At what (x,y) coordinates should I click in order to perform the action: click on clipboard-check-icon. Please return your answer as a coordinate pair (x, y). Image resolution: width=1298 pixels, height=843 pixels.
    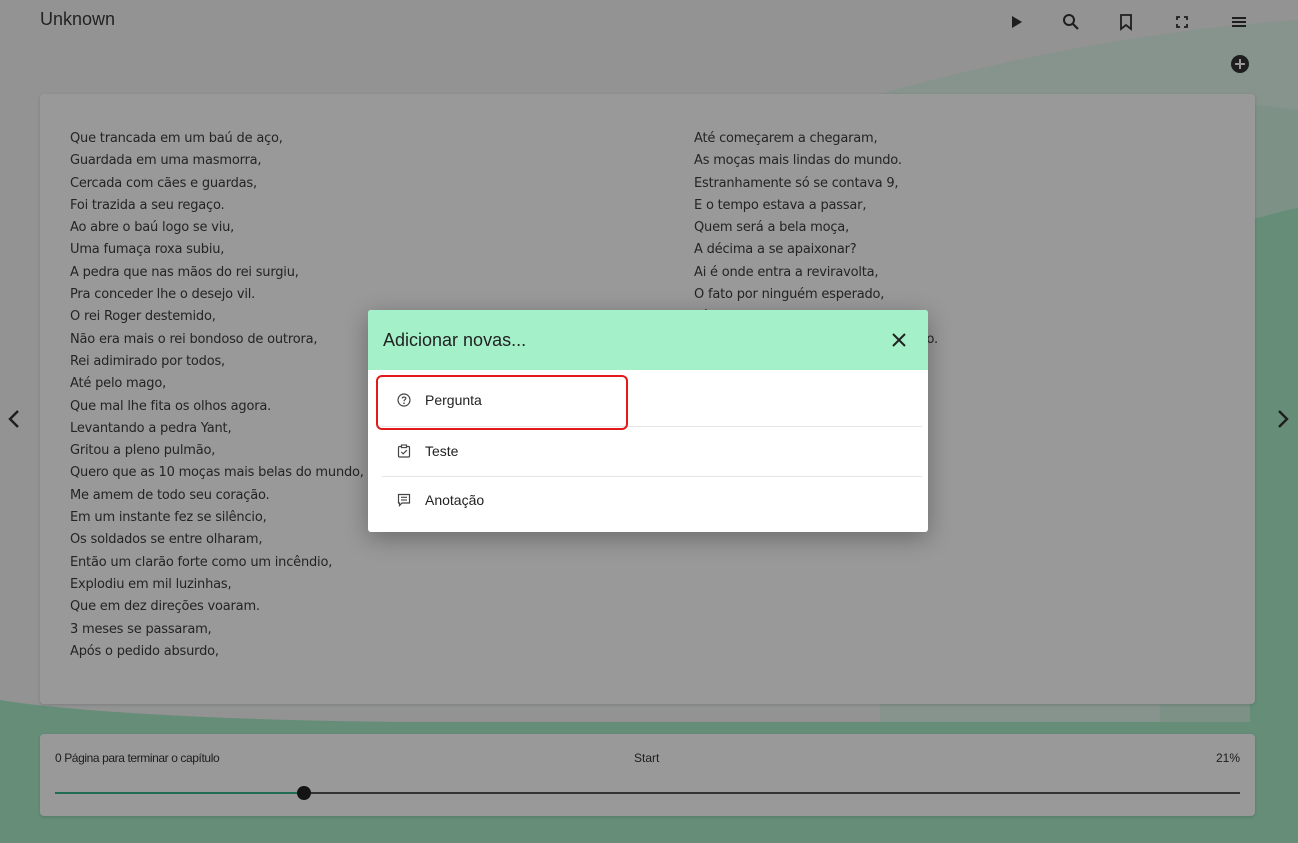
    Looking at the image, I should click on (404, 451).